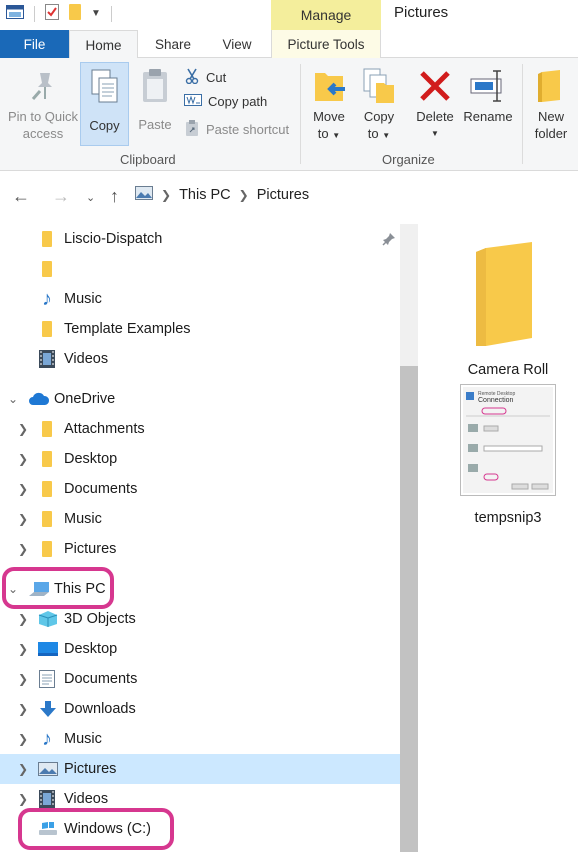 This screenshot has height=852, width=578. I want to click on nav-item-pc-pictures: ❯ Pictures, so click(200, 769).